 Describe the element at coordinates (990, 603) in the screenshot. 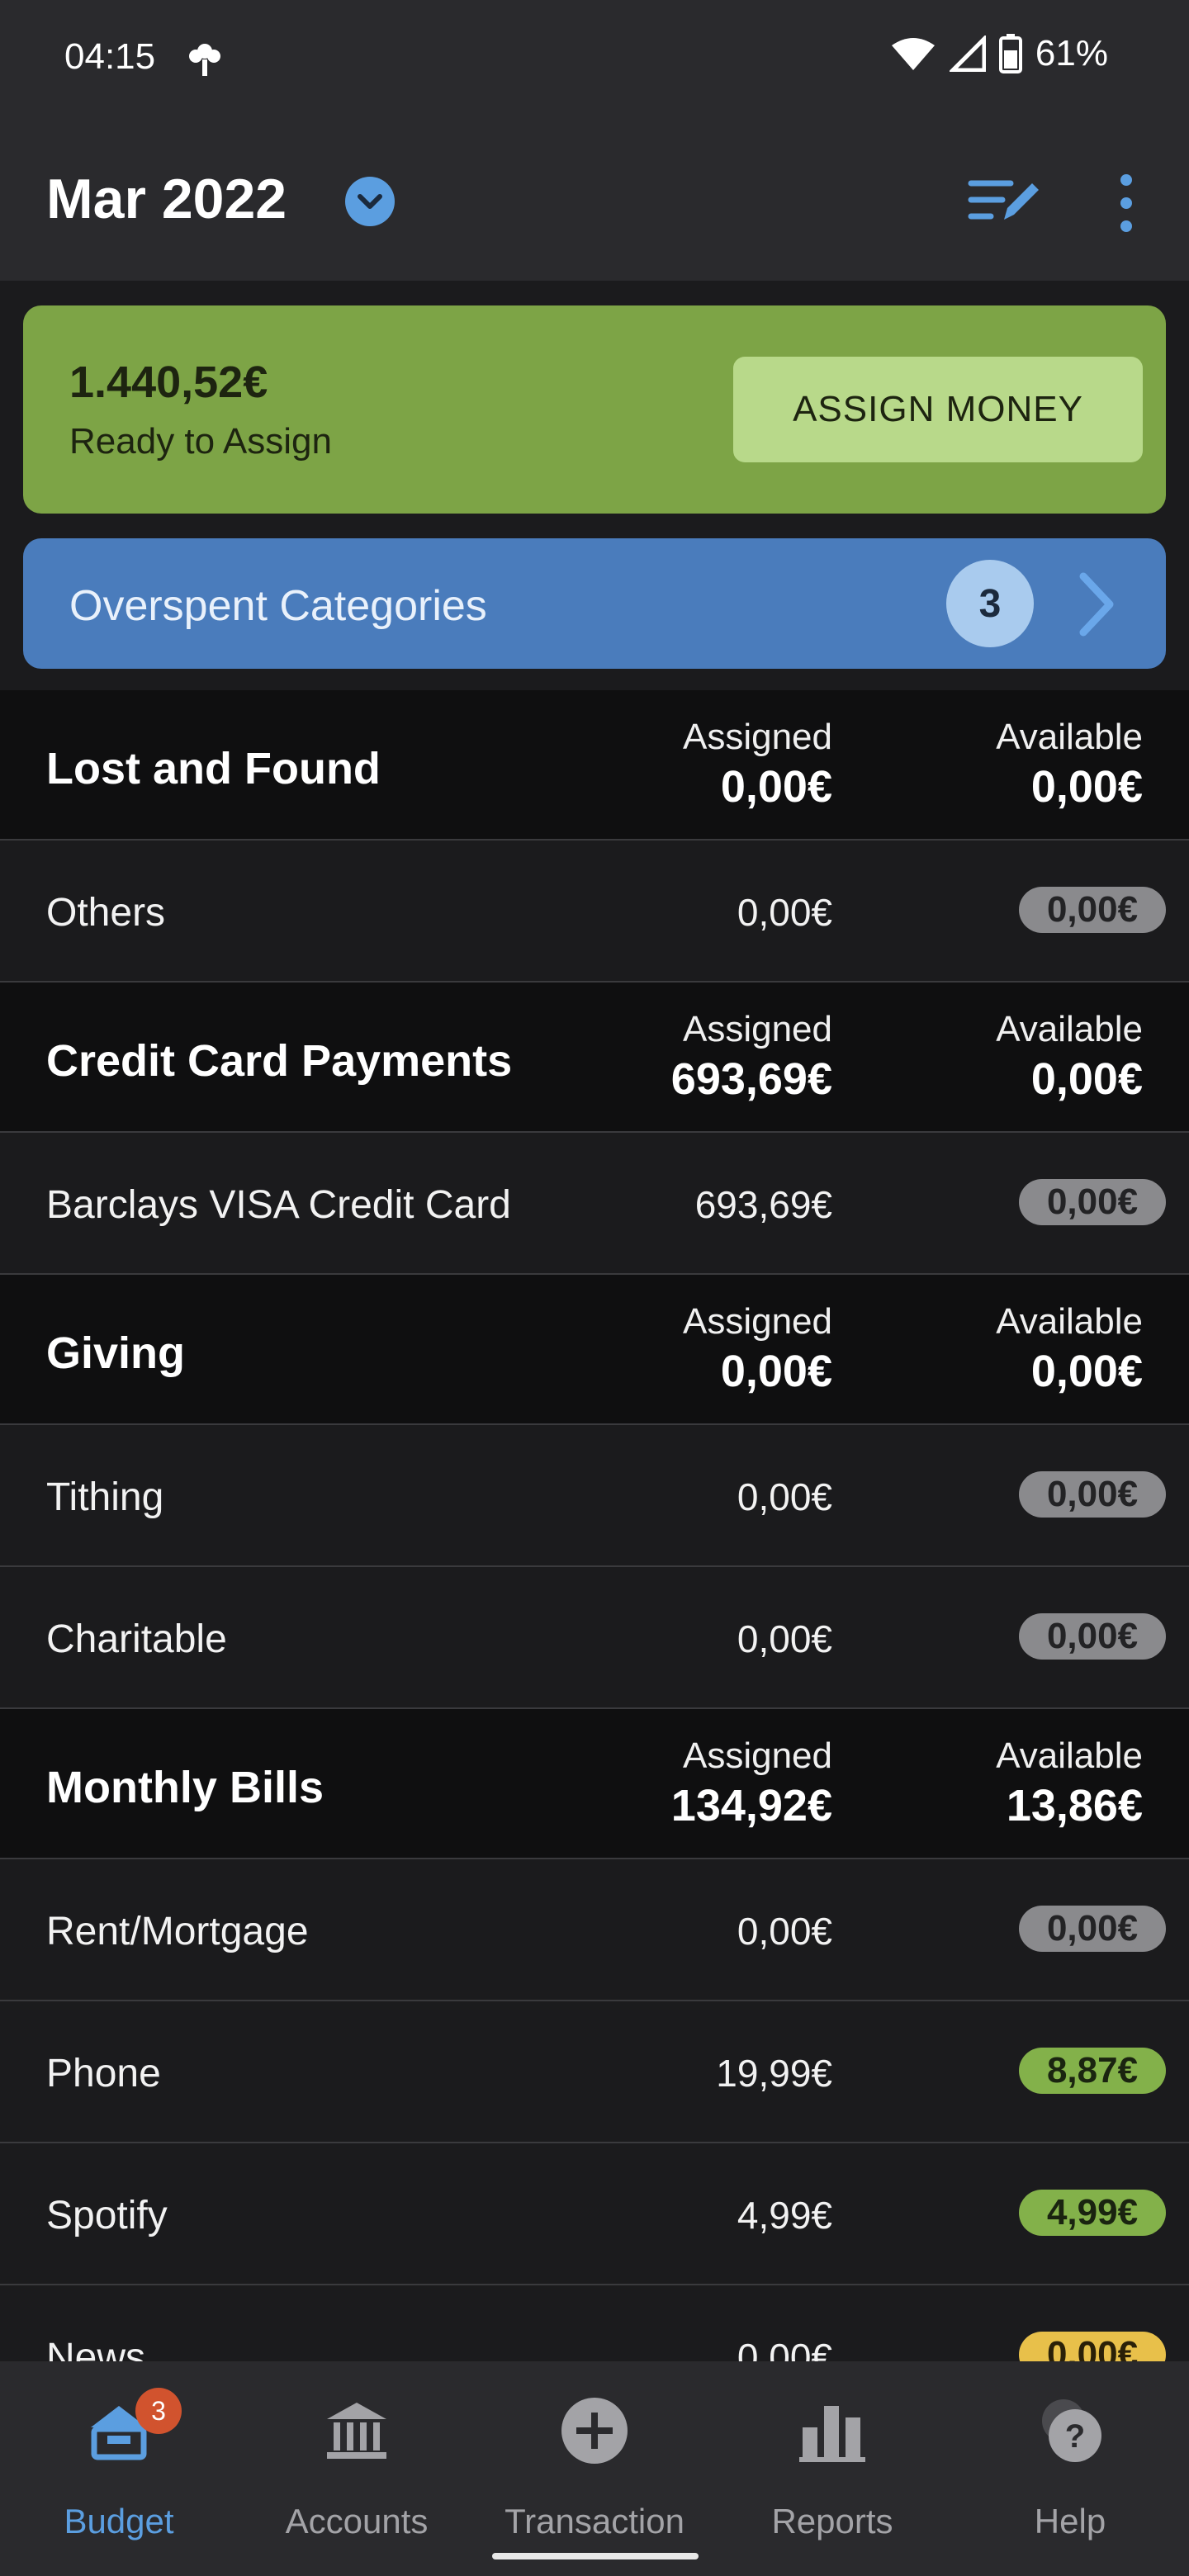

I see `overspent-count-badge: 3` at that location.